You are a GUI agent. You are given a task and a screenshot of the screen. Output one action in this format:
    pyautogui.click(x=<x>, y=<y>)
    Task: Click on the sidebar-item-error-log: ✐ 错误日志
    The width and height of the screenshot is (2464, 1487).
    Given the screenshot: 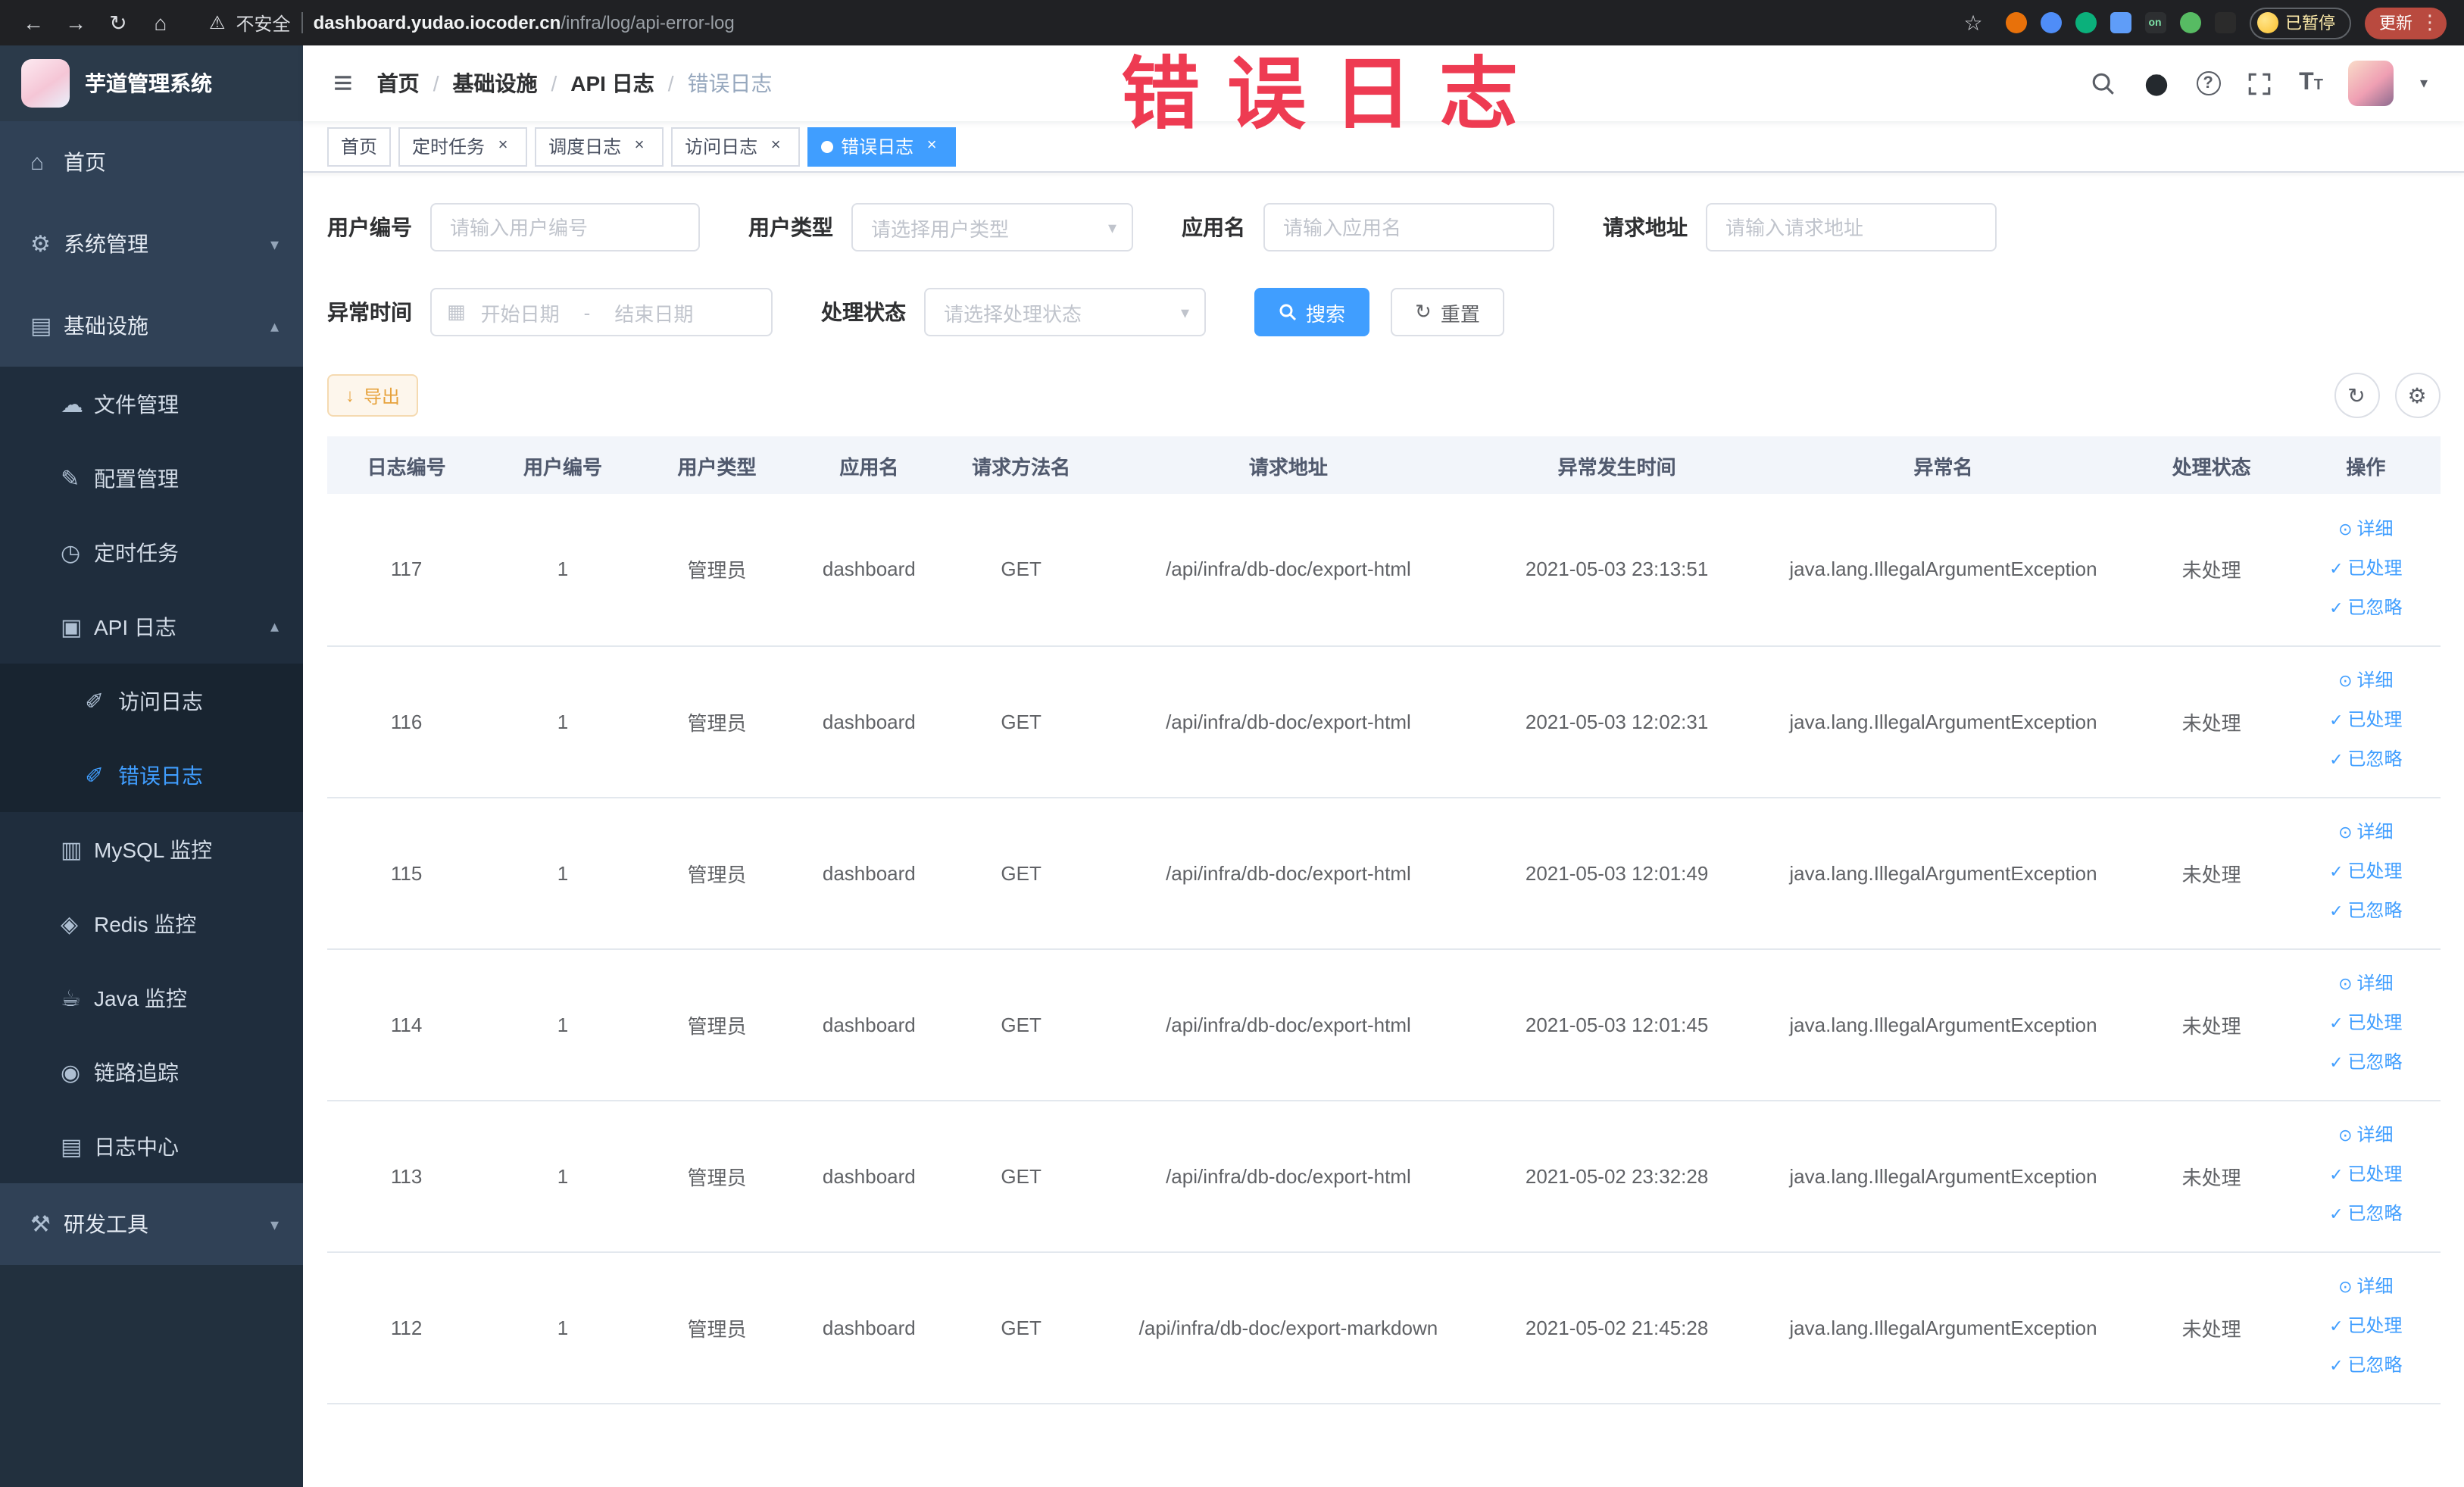 What is the action you would take?
    pyautogui.click(x=151, y=775)
    